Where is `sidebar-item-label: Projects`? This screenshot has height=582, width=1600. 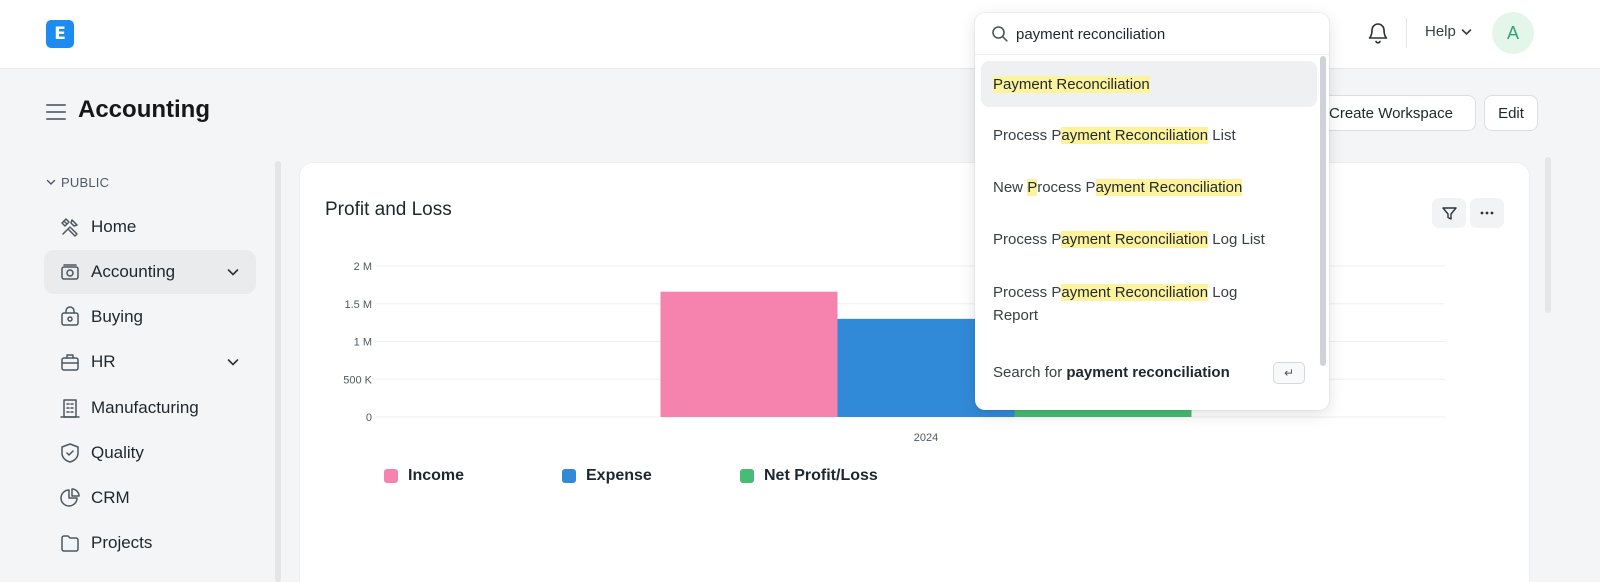 sidebar-item-label: Projects is located at coordinates (122, 542).